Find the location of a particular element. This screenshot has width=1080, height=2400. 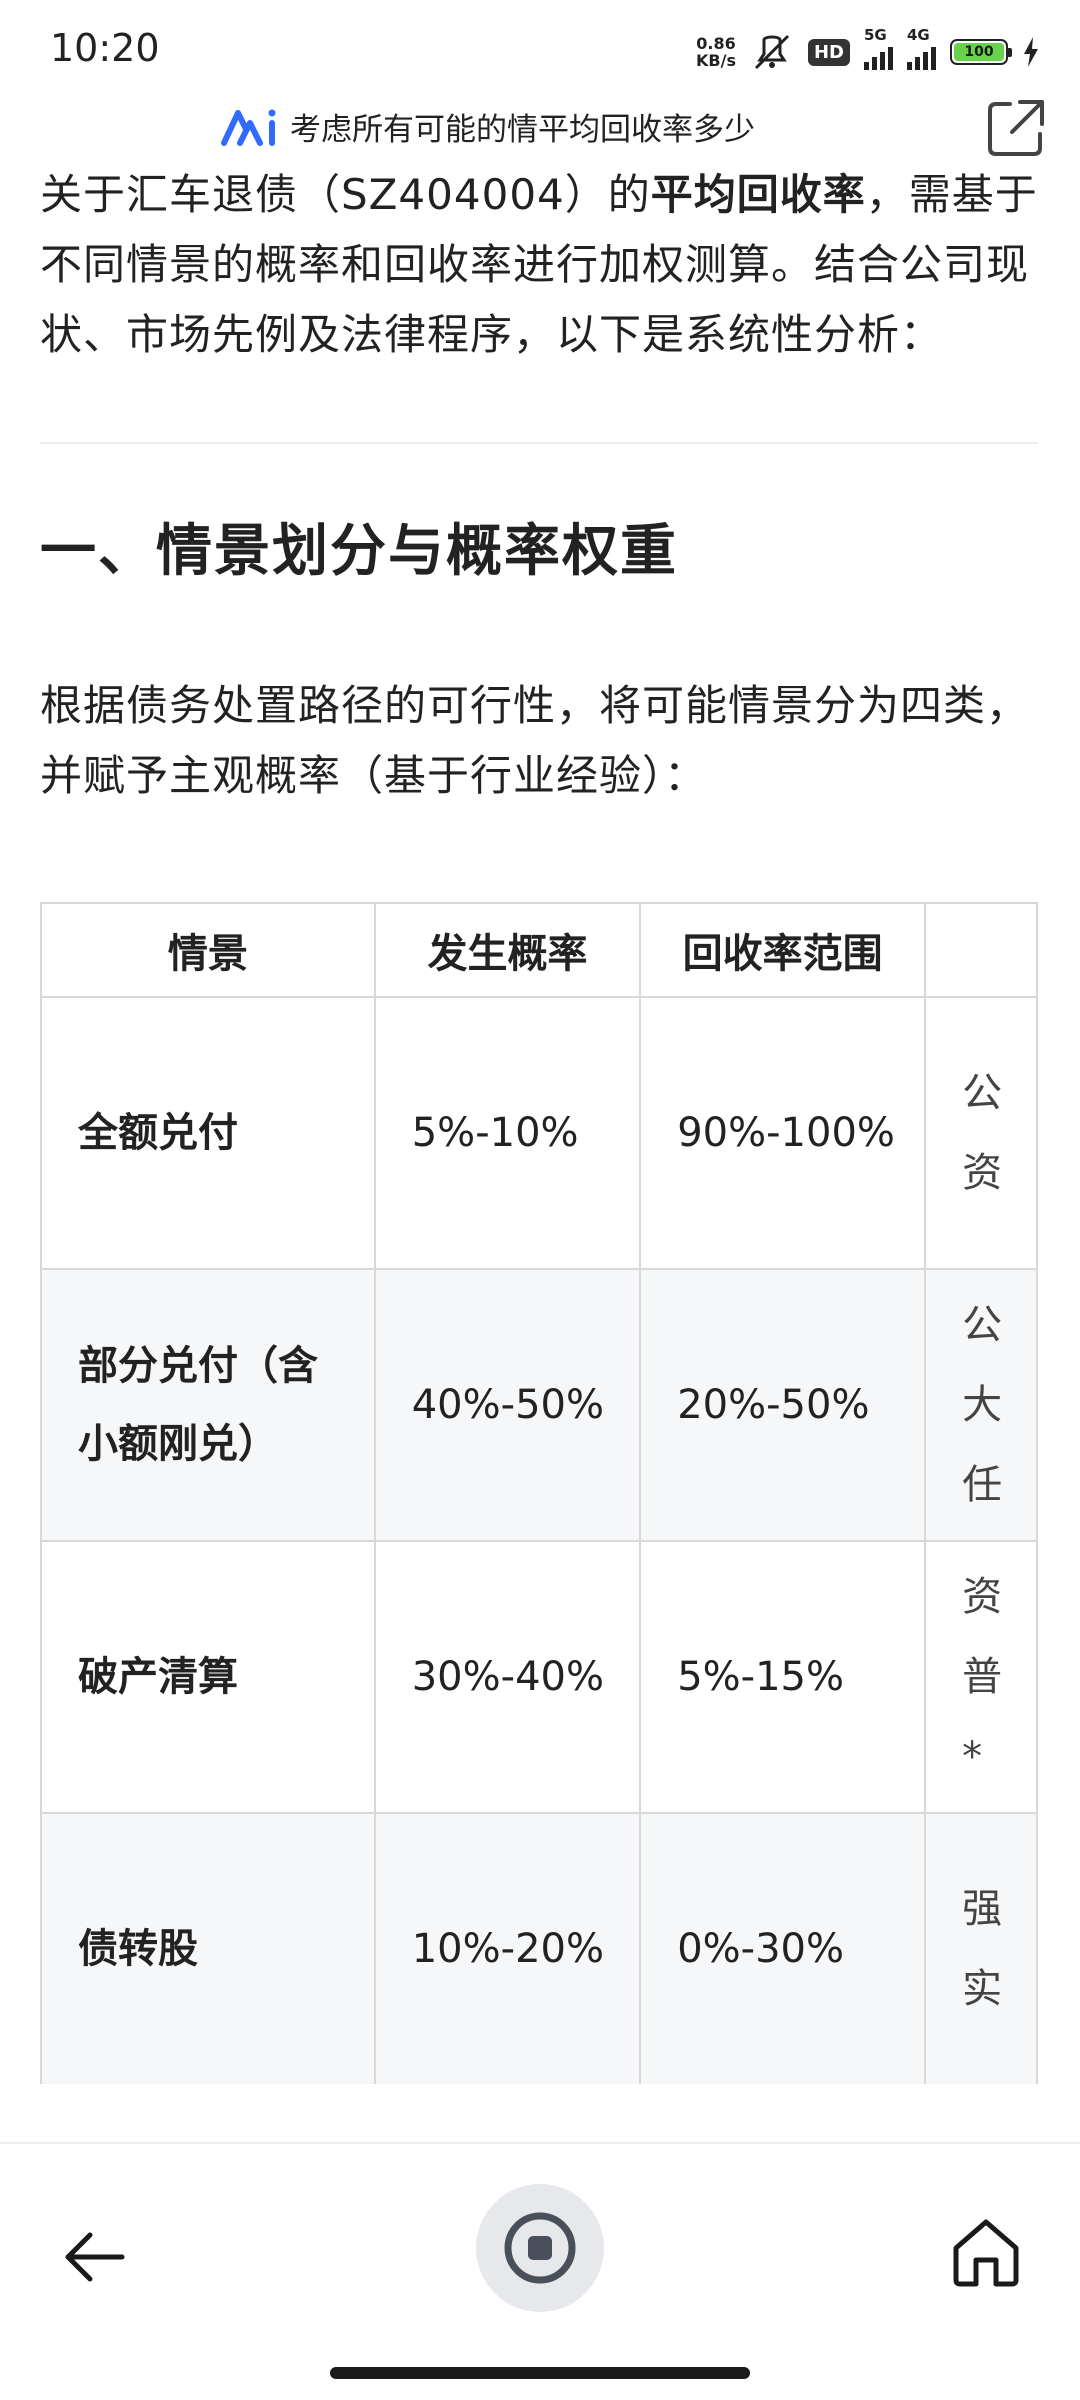

open-external-button is located at coordinates (1016, 128).